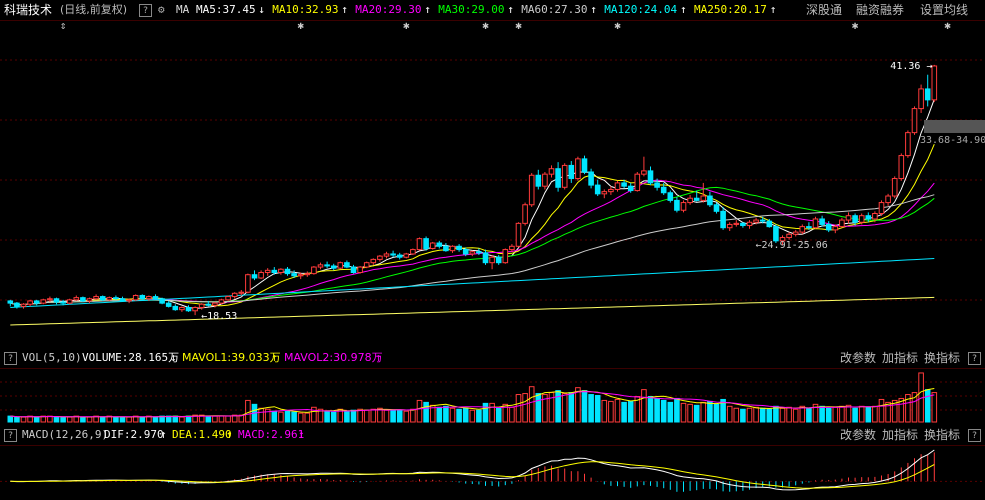 This screenshot has width=985, height=500. I want to click on macd-add-indicator-button: 加指标, so click(900, 435).